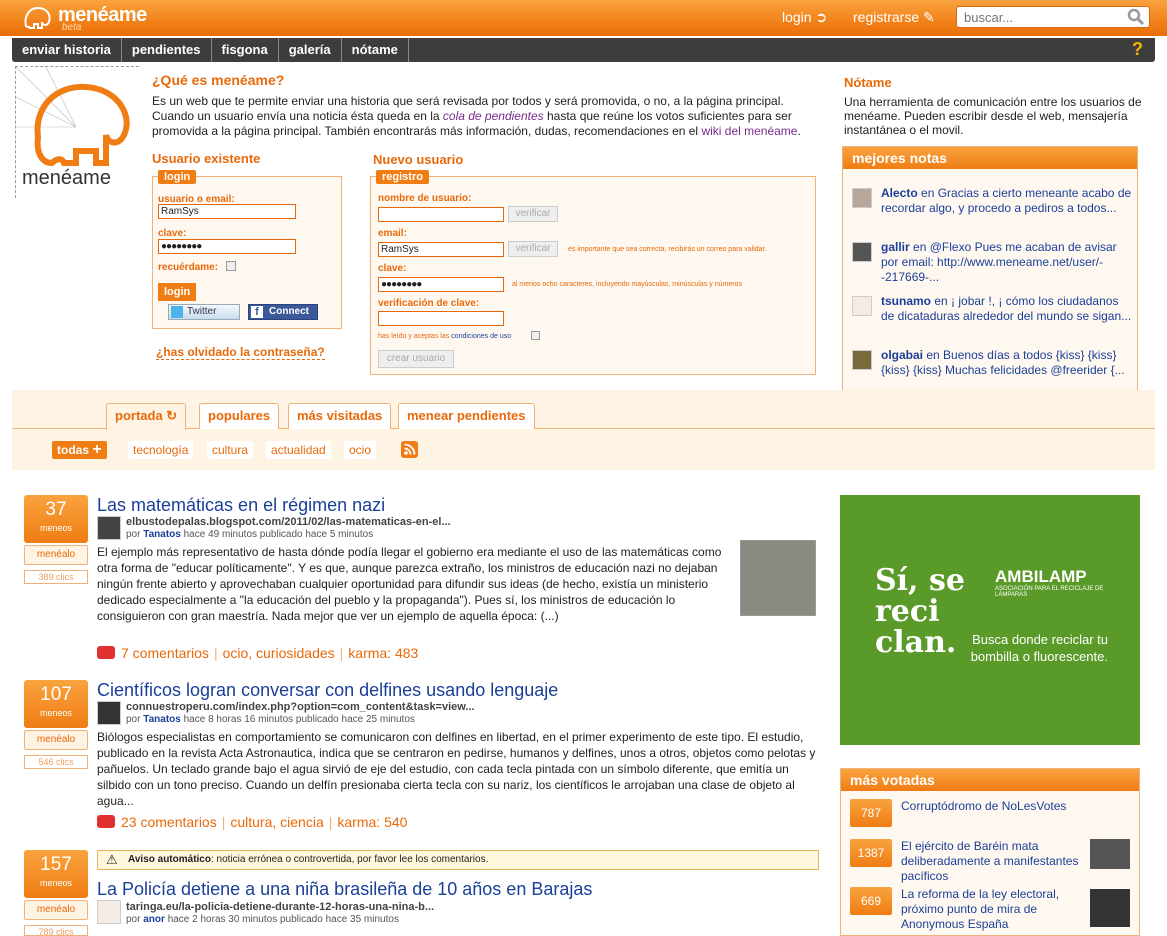 Image resolution: width=1167 pixels, height=936 pixels. Describe the element at coordinates (56, 883) in the screenshot. I see `vote-label: meneos` at that location.